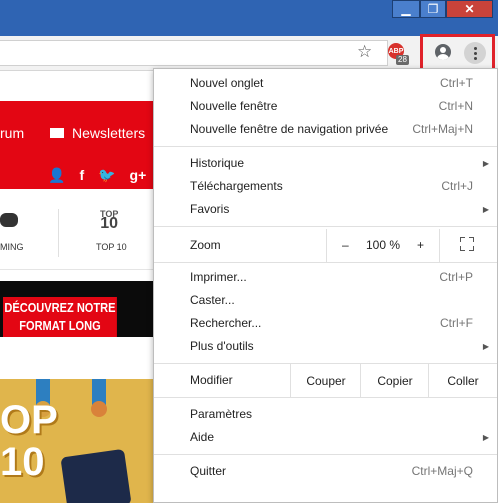 This screenshot has width=498, height=503. I want to click on google-plus-icon: g+, so click(138, 175).